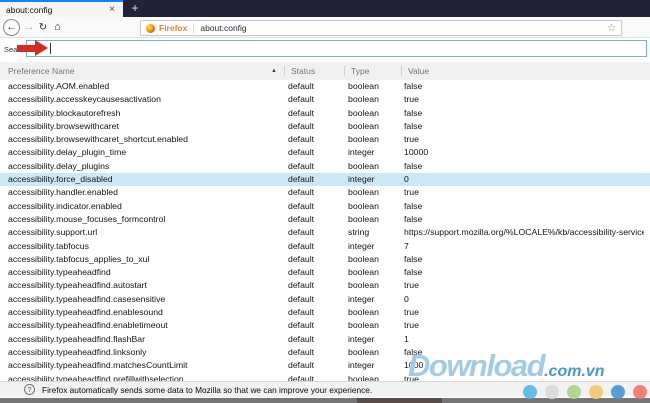 The width and height of the screenshot is (650, 403). What do you see at coordinates (85, 312) in the screenshot?
I see `pref-name-cell: accessibility.typeaheadfind.enablesound` at bounding box center [85, 312].